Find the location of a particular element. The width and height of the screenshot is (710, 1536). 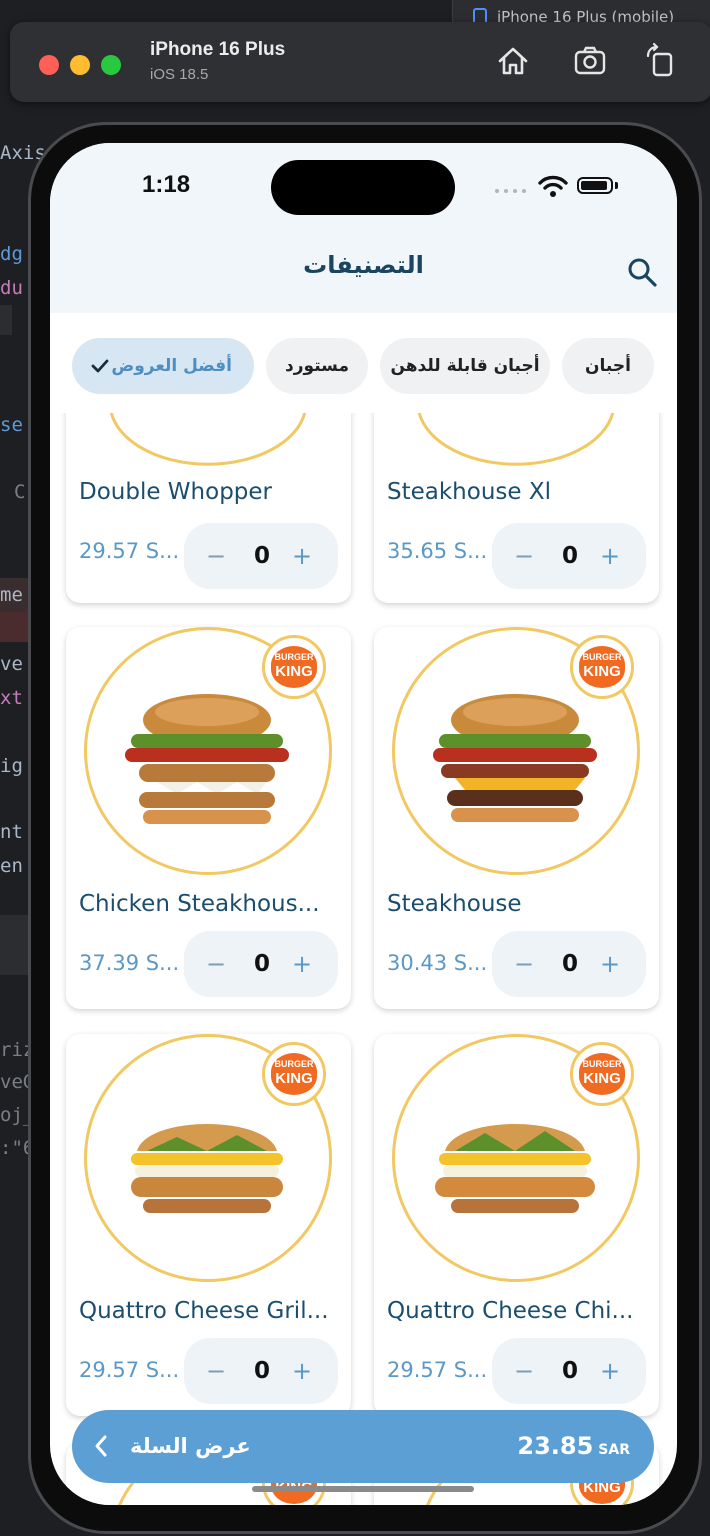

code-fragment: nt is located at coordinates (11, 832).